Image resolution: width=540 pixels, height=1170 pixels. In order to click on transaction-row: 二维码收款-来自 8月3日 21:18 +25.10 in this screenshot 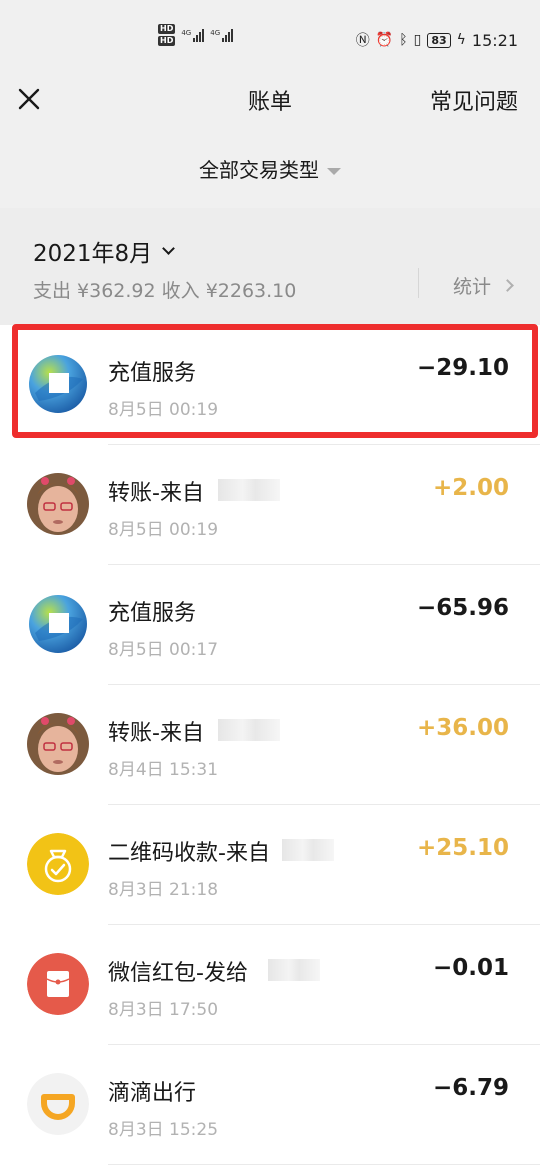, I will do `click(270, 865)`.